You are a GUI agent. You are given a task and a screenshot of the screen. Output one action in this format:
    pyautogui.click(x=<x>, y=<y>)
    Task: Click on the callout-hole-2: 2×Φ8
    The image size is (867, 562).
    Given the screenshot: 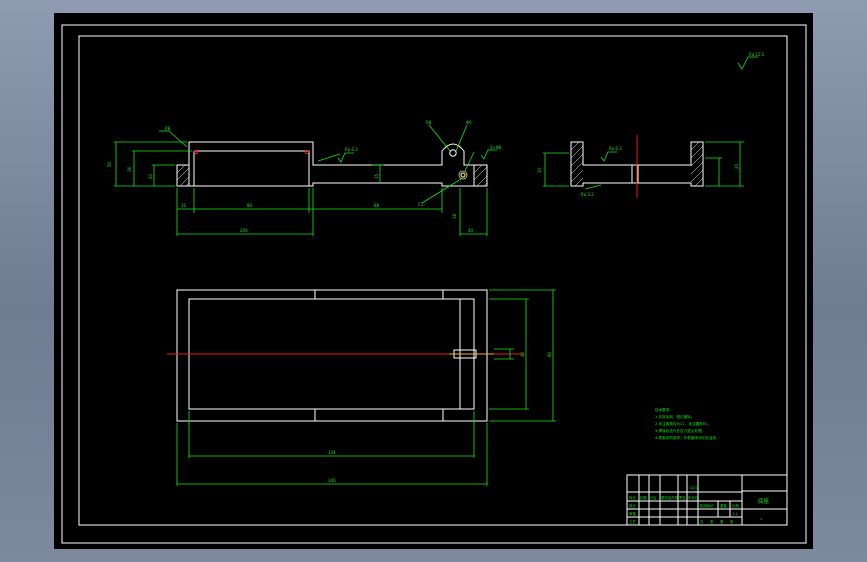 What is the action you would take?
    pyautogui.click(x=496, y=147)
    